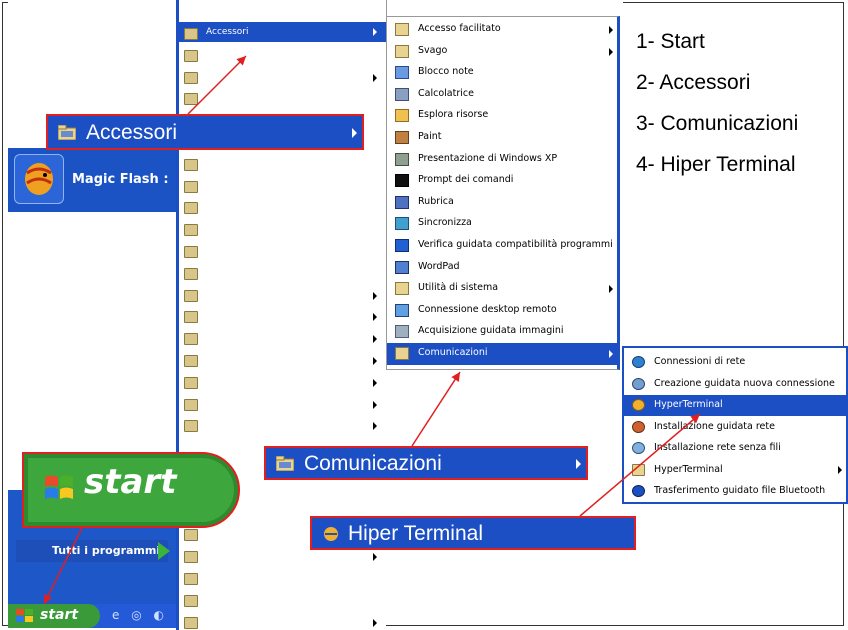 The height and width of the screenshot is (630, 848). I want to click on wordpad-icon, so click(402, 267).